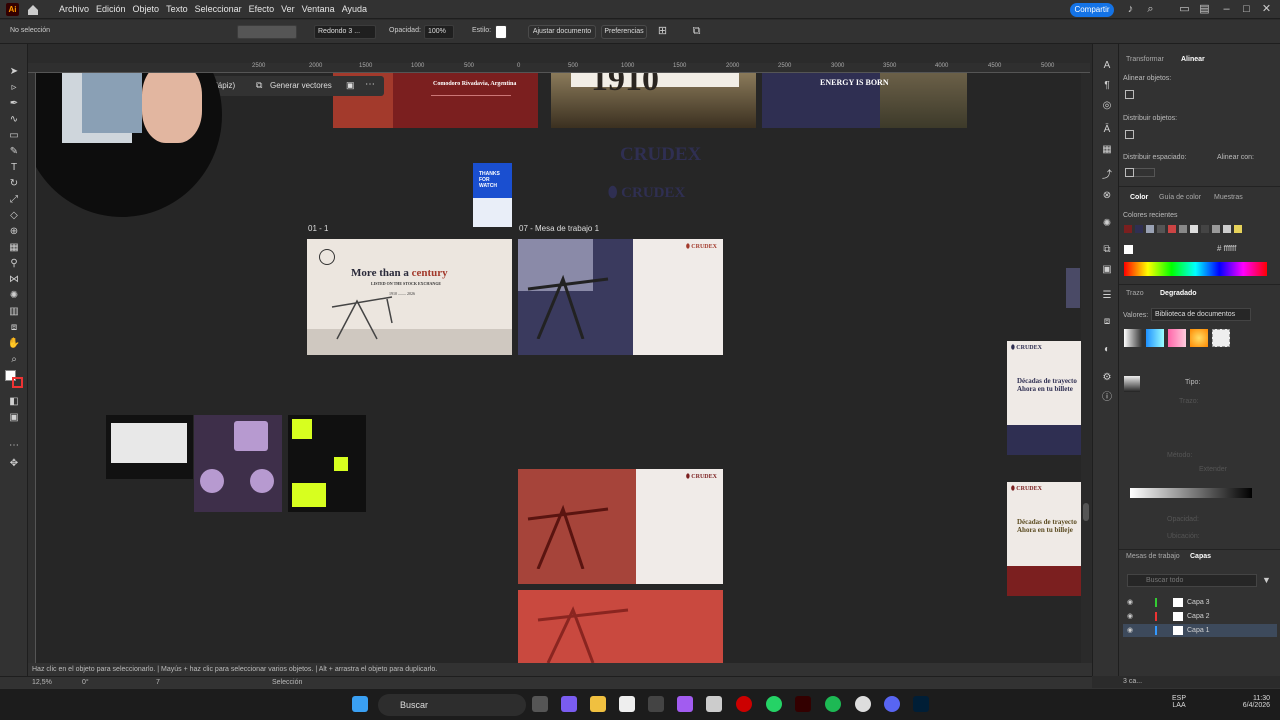 This screenshot has width=1280, height=720. I want to click on swatches-icon: ▦, so click(1107, 150).